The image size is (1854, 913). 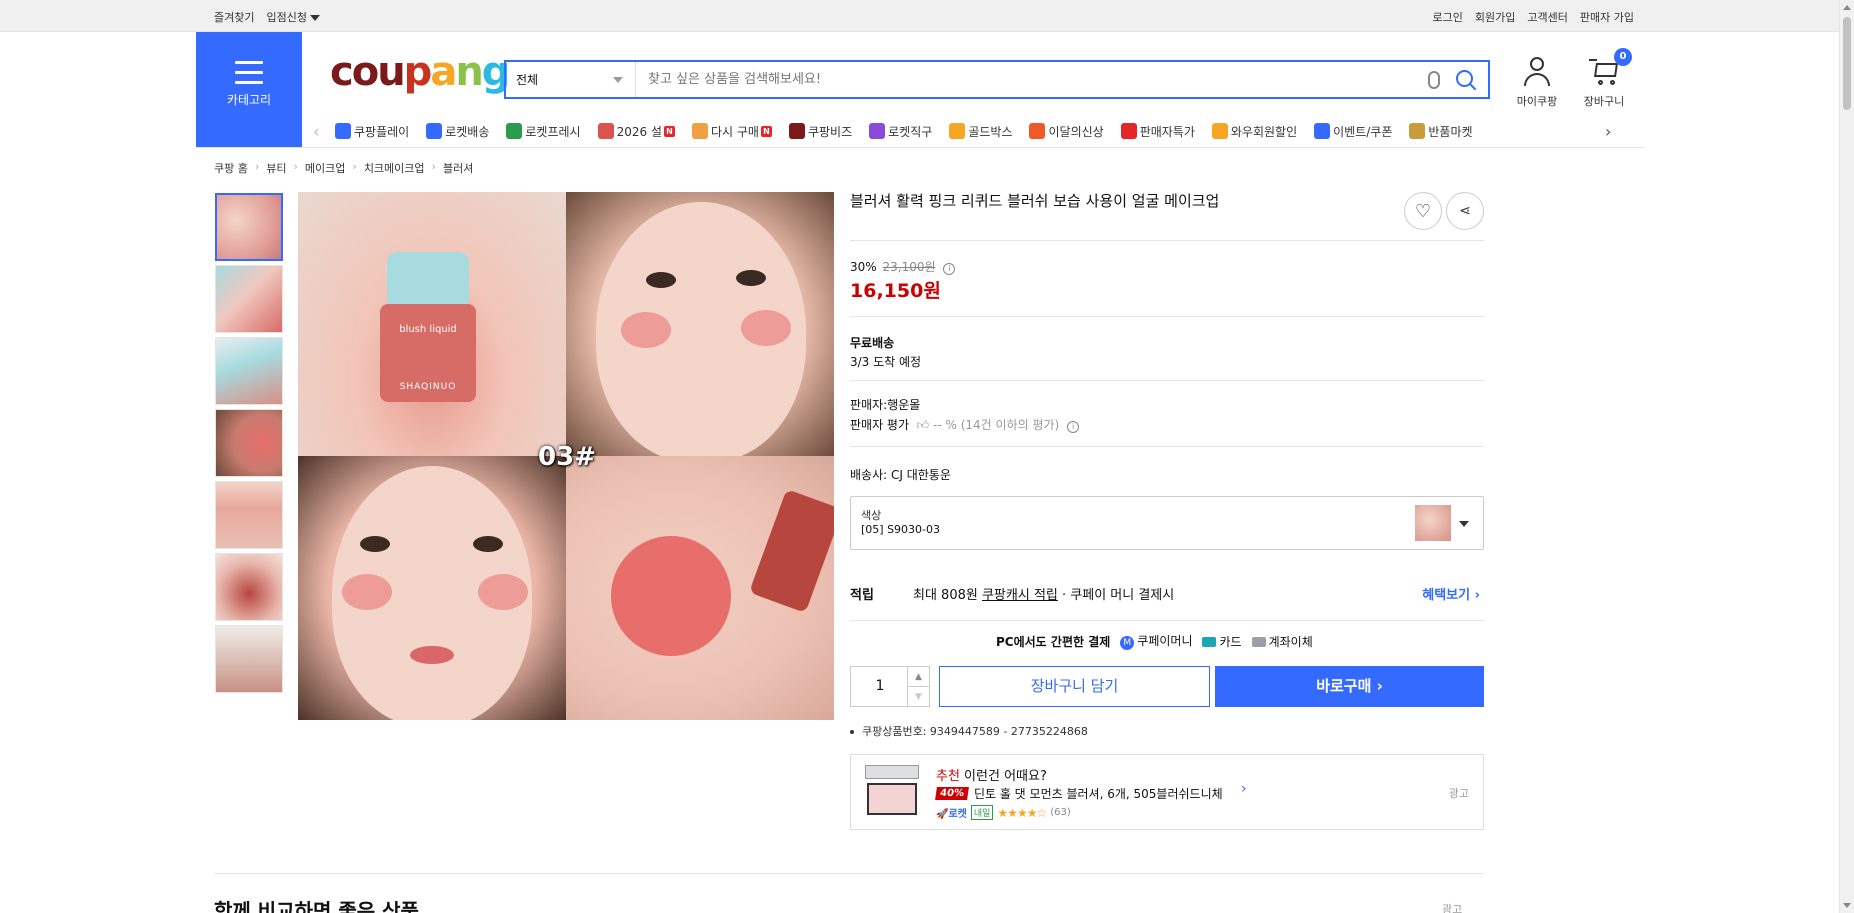 What do you see at coordinates (324, 131) in the screenshot?
I see `nav-prev-arrow-icon: ‹` at bounding box center [324, 131].